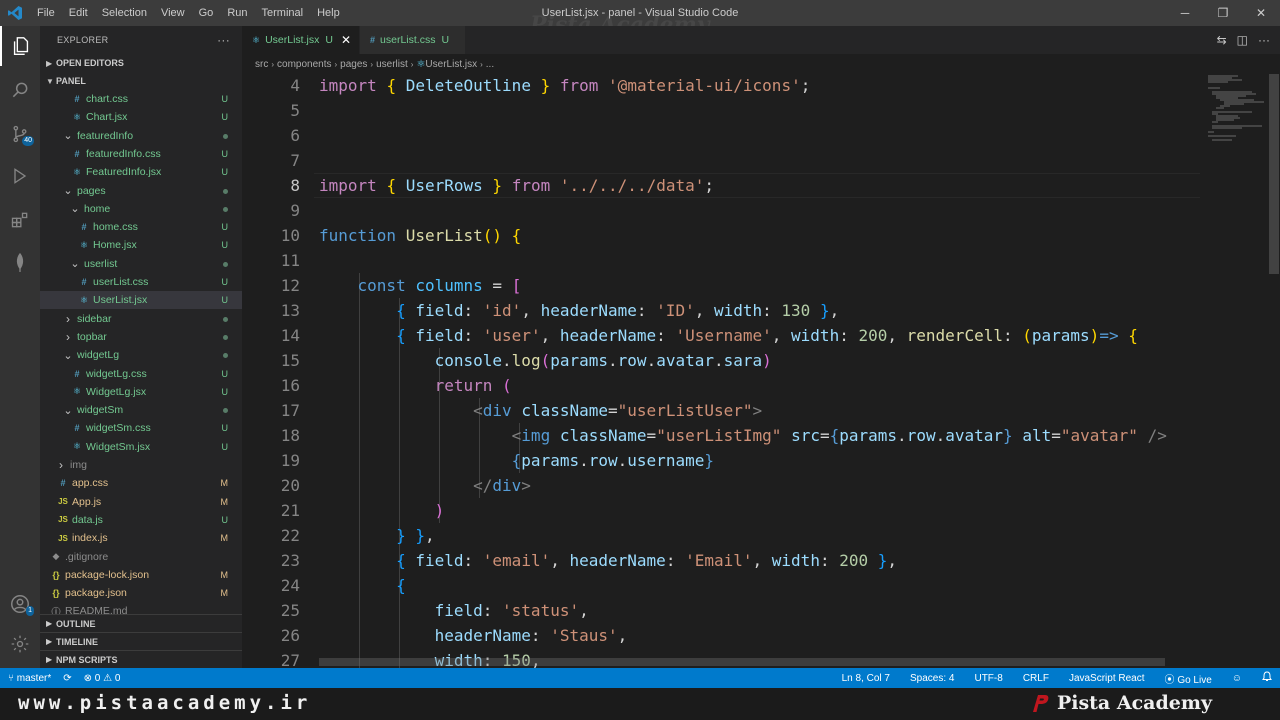 This screenshot has width=1280, height=720. I want to click on tree-file: # home.css U, so click(141, 227).